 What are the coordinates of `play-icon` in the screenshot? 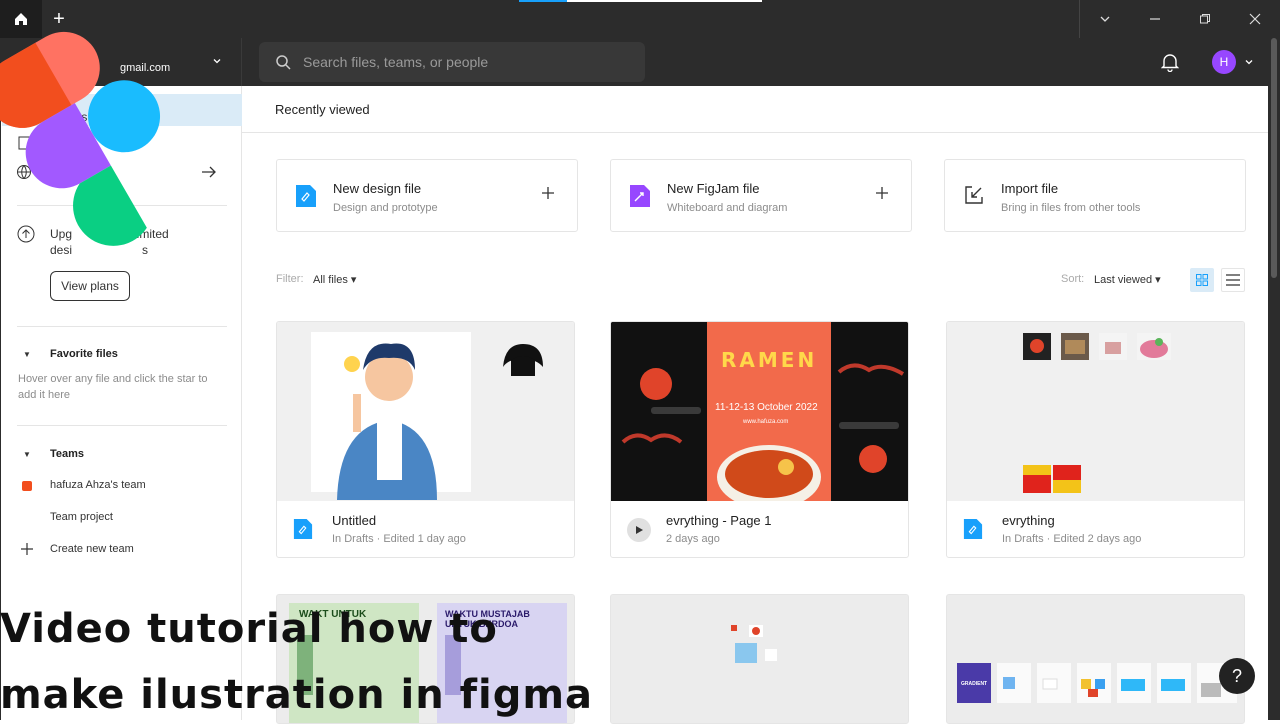 It's located at (639, 530).